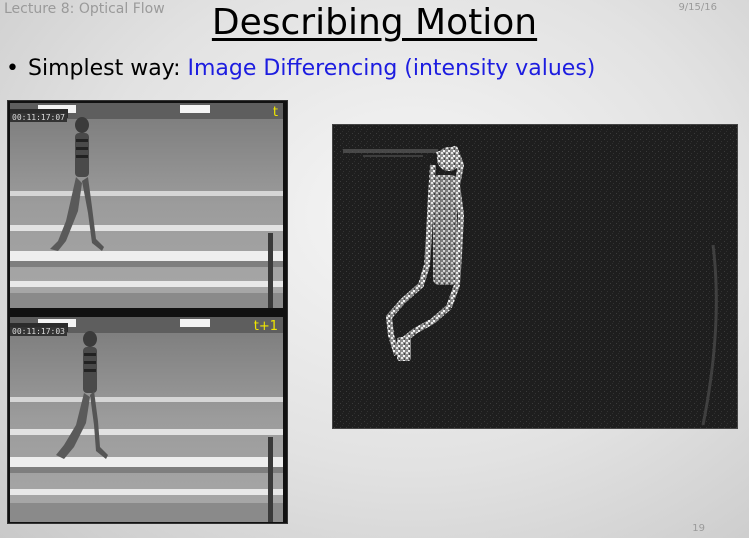 The width and height of the screenshot is (749, 538). I want to click on frame-t-image: 00:11:17:07 t, so click(146, 205).